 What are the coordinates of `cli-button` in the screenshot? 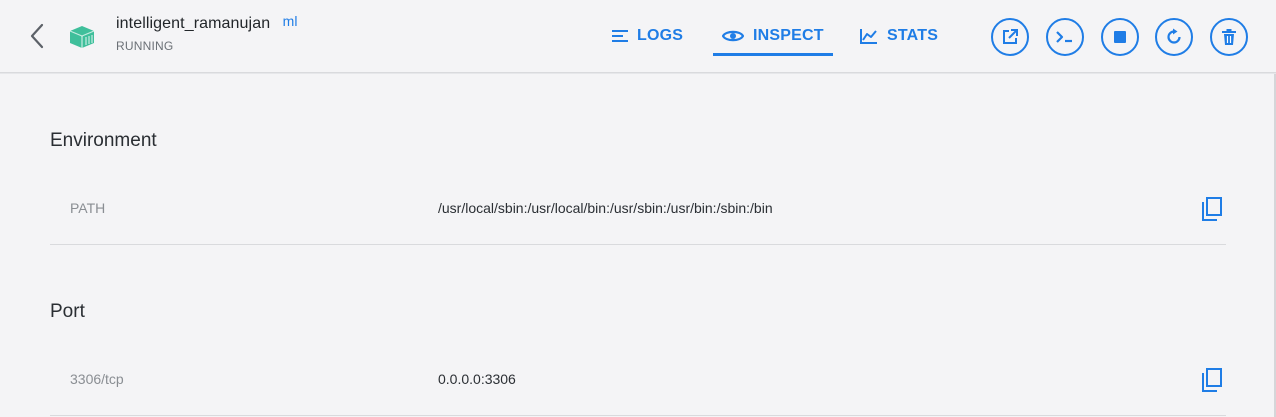 It's located at (1065, 37).